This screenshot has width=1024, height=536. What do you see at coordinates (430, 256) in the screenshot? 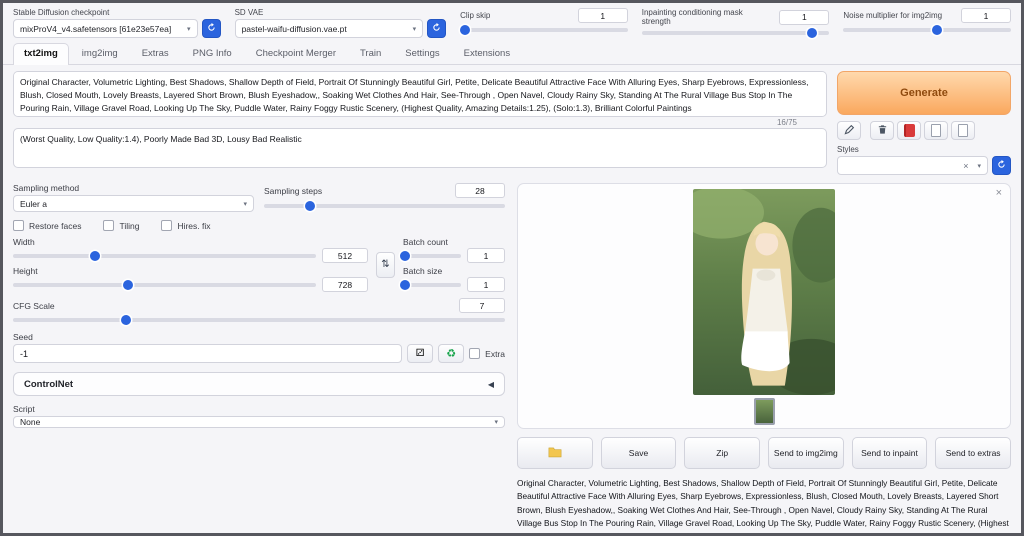
I see `batch-count-slider` at bounding box center [430, 256].